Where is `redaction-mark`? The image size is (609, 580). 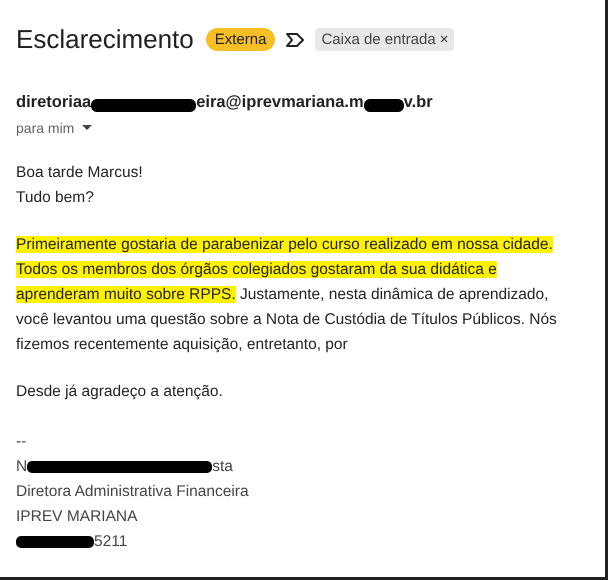
redaction-mark is located at coordinates (384, 105).